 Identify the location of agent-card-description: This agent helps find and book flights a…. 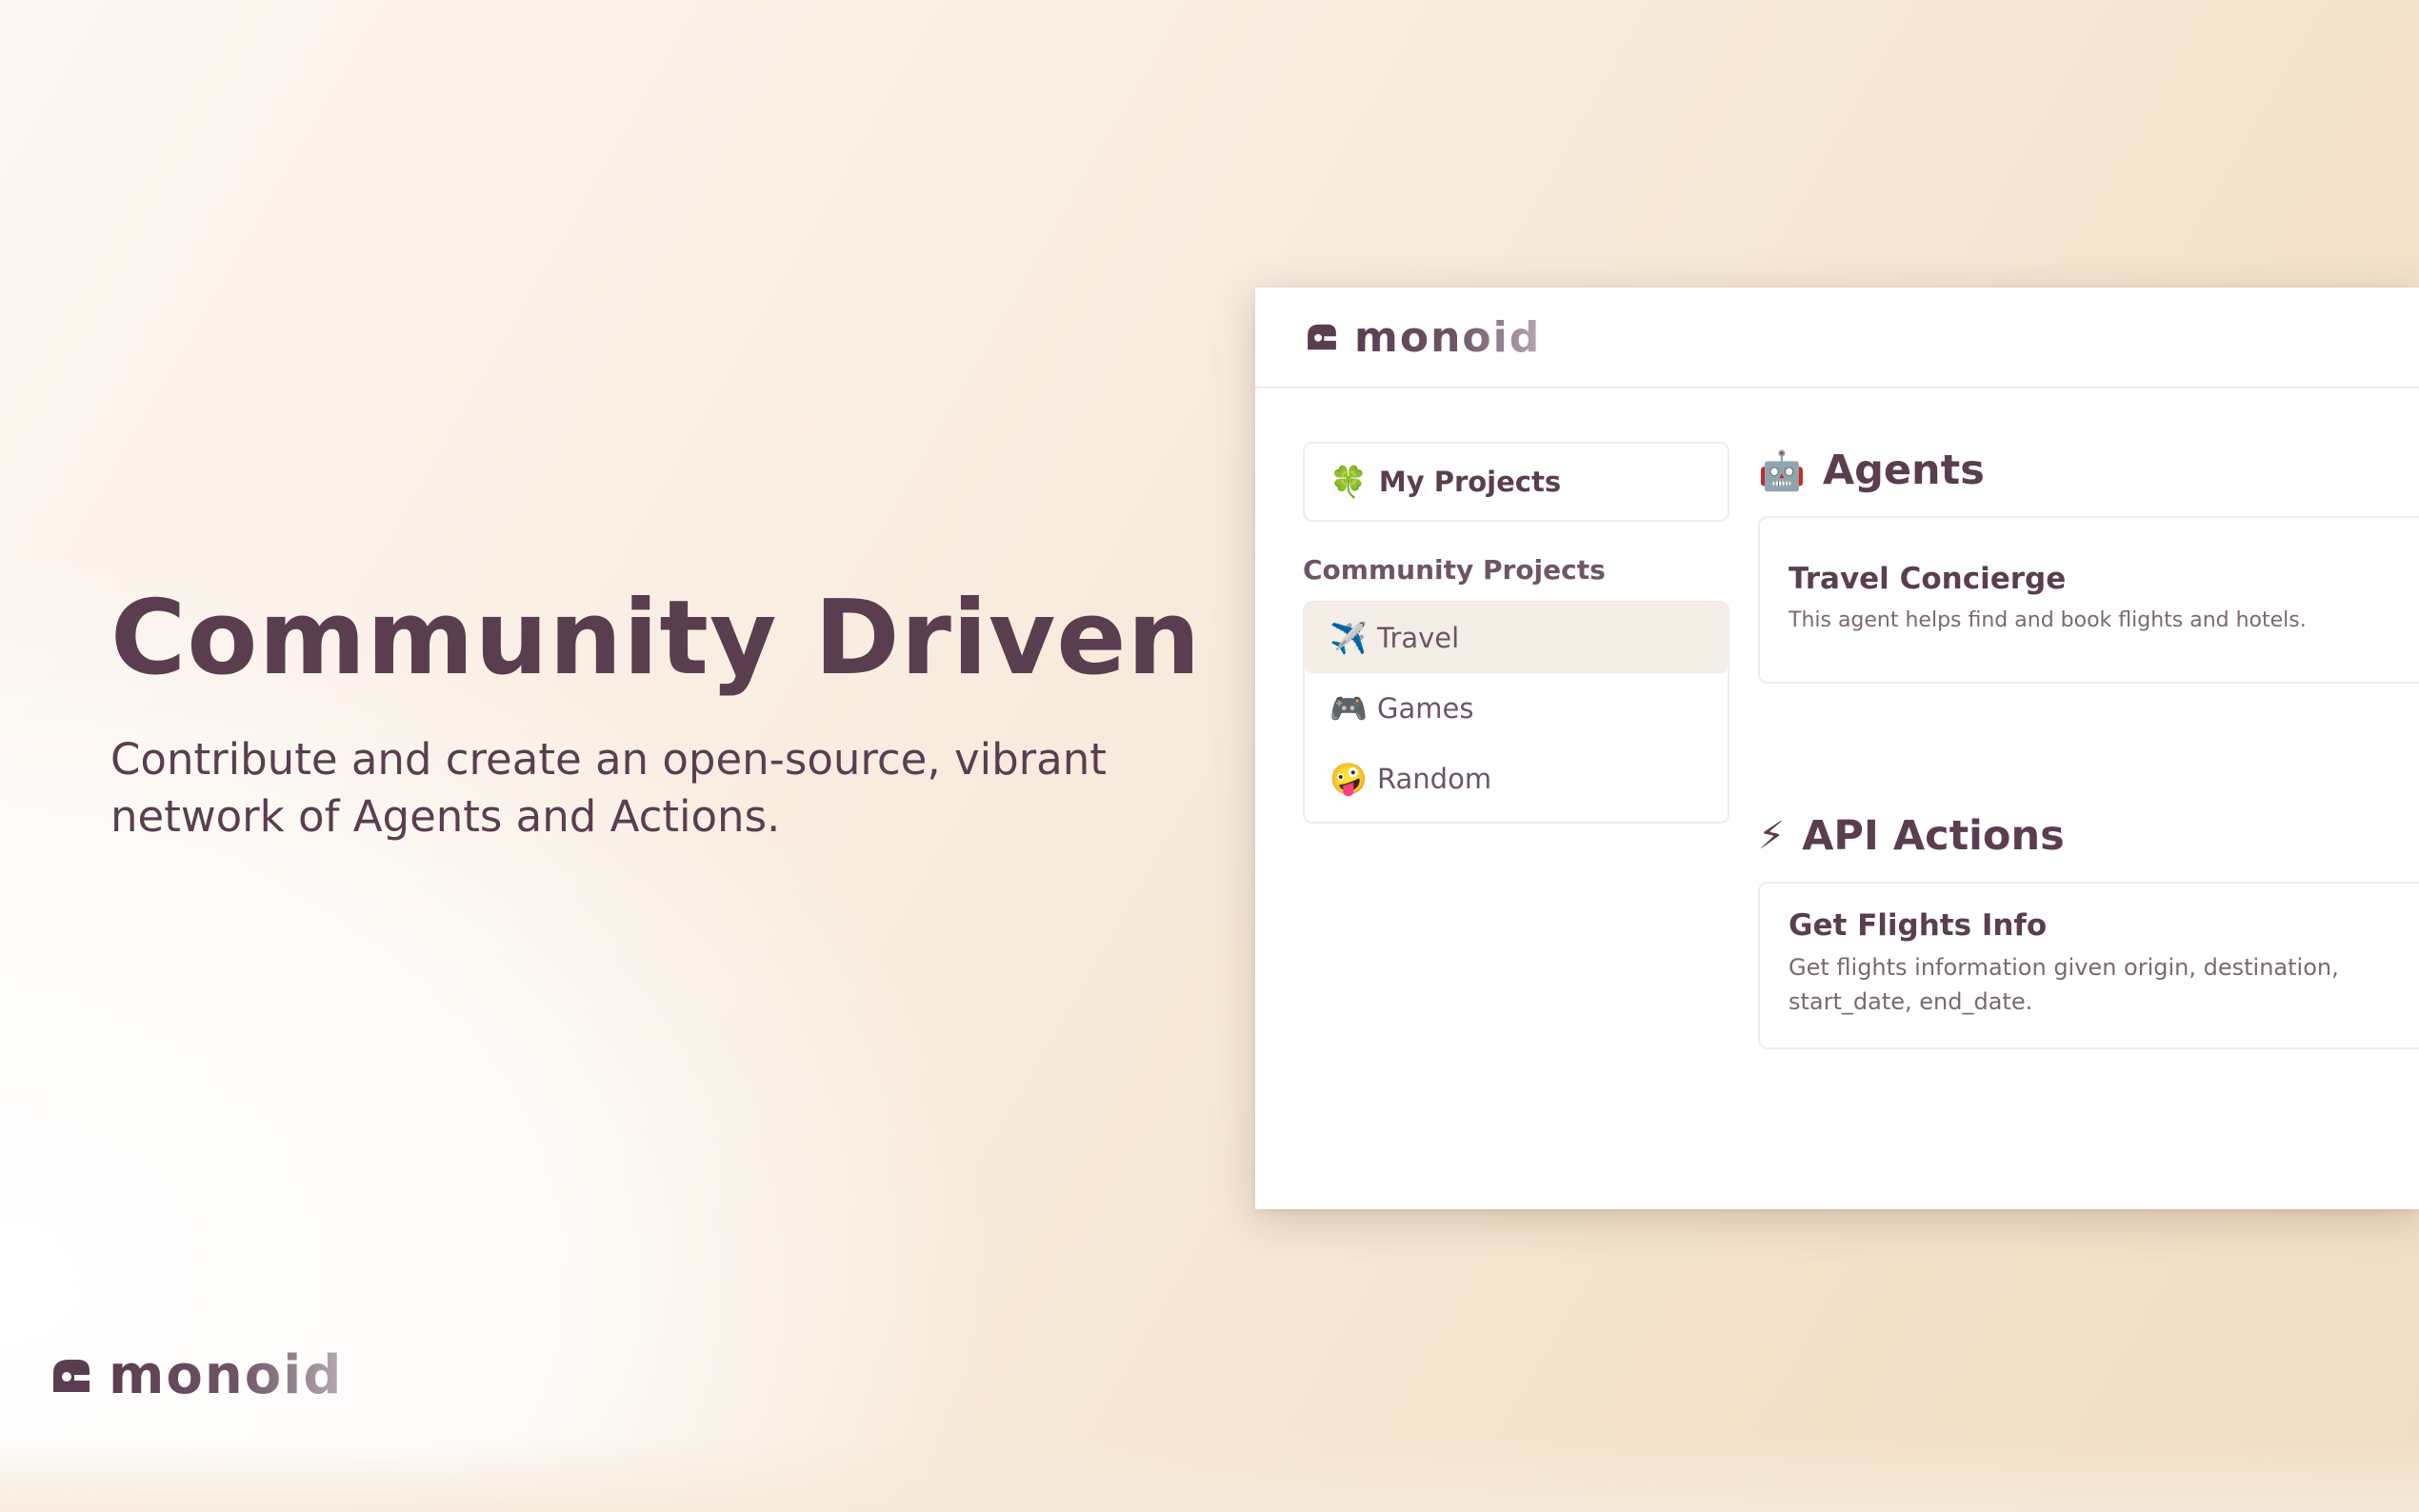
(2048, 620).